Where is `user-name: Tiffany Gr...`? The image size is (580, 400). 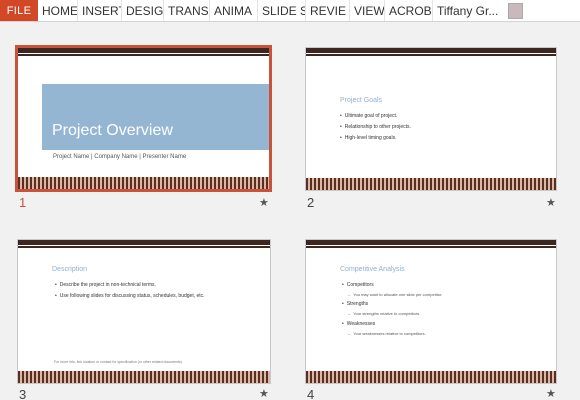 user-name: Tiffany Gr... is located at coordinates (468, 10).